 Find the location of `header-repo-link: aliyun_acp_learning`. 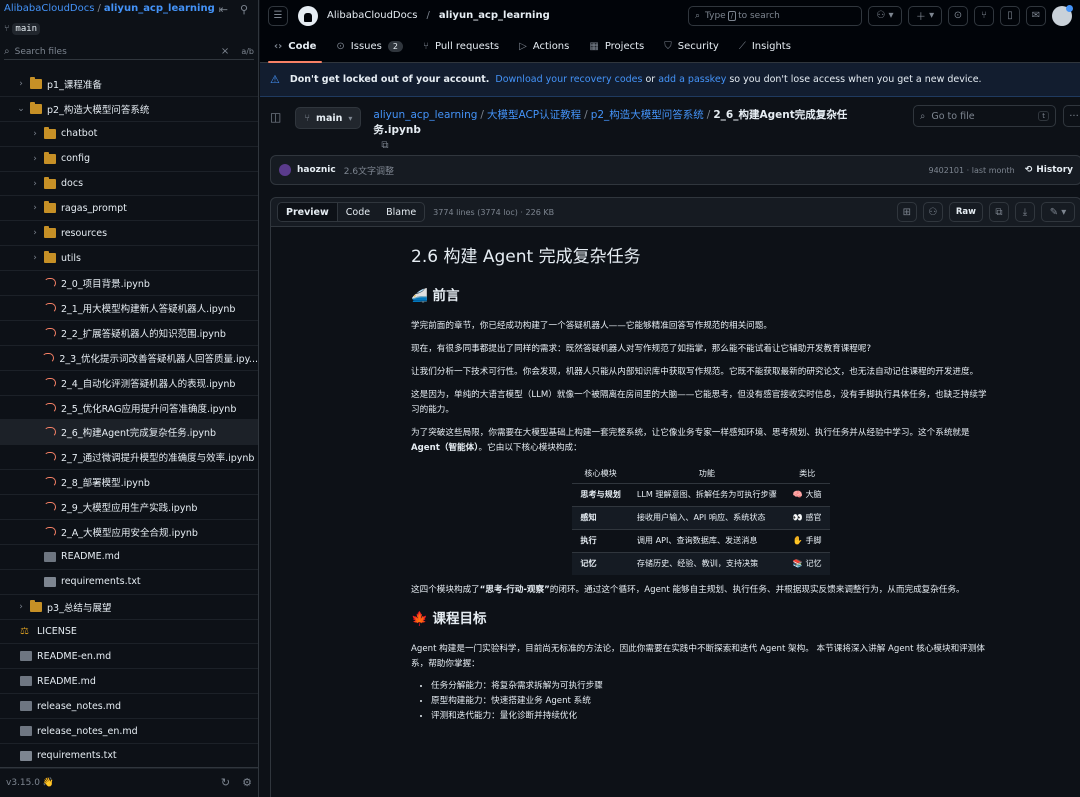

header-repo-link: aliyun_acp_learning is located at coordinates (494, 15).